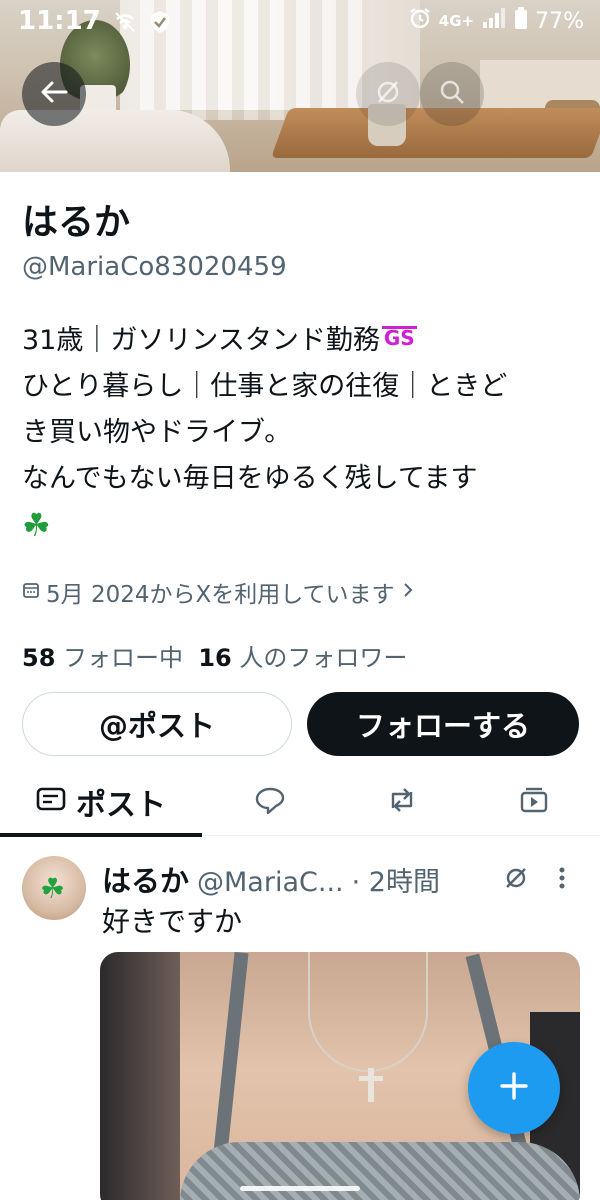 This screenshot has height=1200, width=600. What do you see at coordinates (172, 921) in the screenshot?
I see `tweet-text: 好きですか` at bounding box center [172, 921].